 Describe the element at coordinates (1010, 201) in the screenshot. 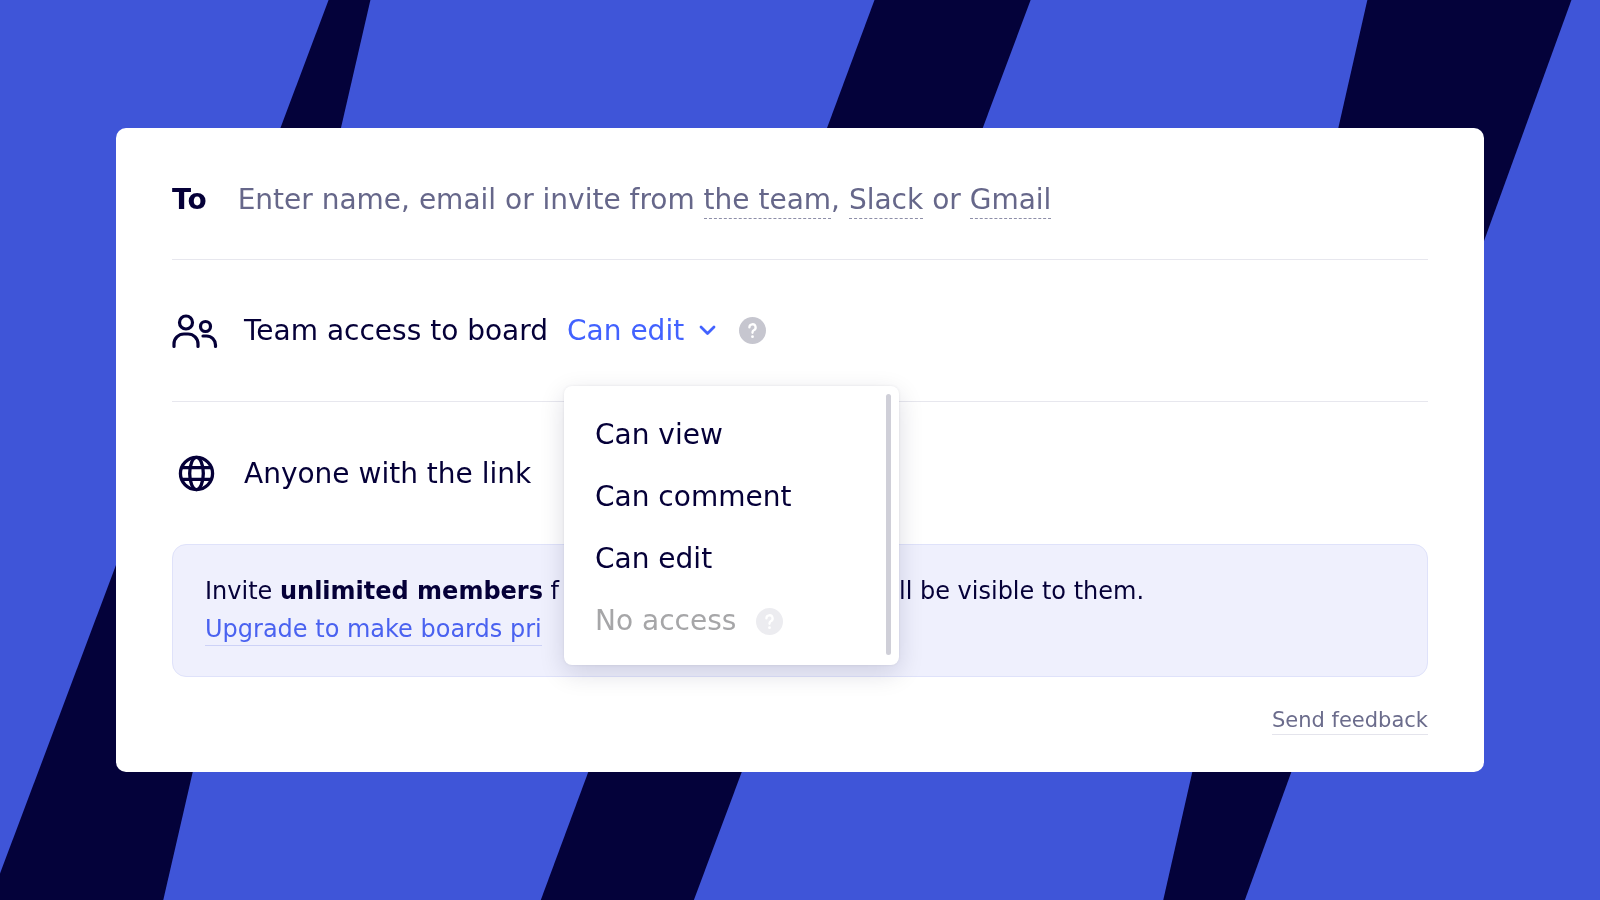

I see `source-link: Gmail` at that location.